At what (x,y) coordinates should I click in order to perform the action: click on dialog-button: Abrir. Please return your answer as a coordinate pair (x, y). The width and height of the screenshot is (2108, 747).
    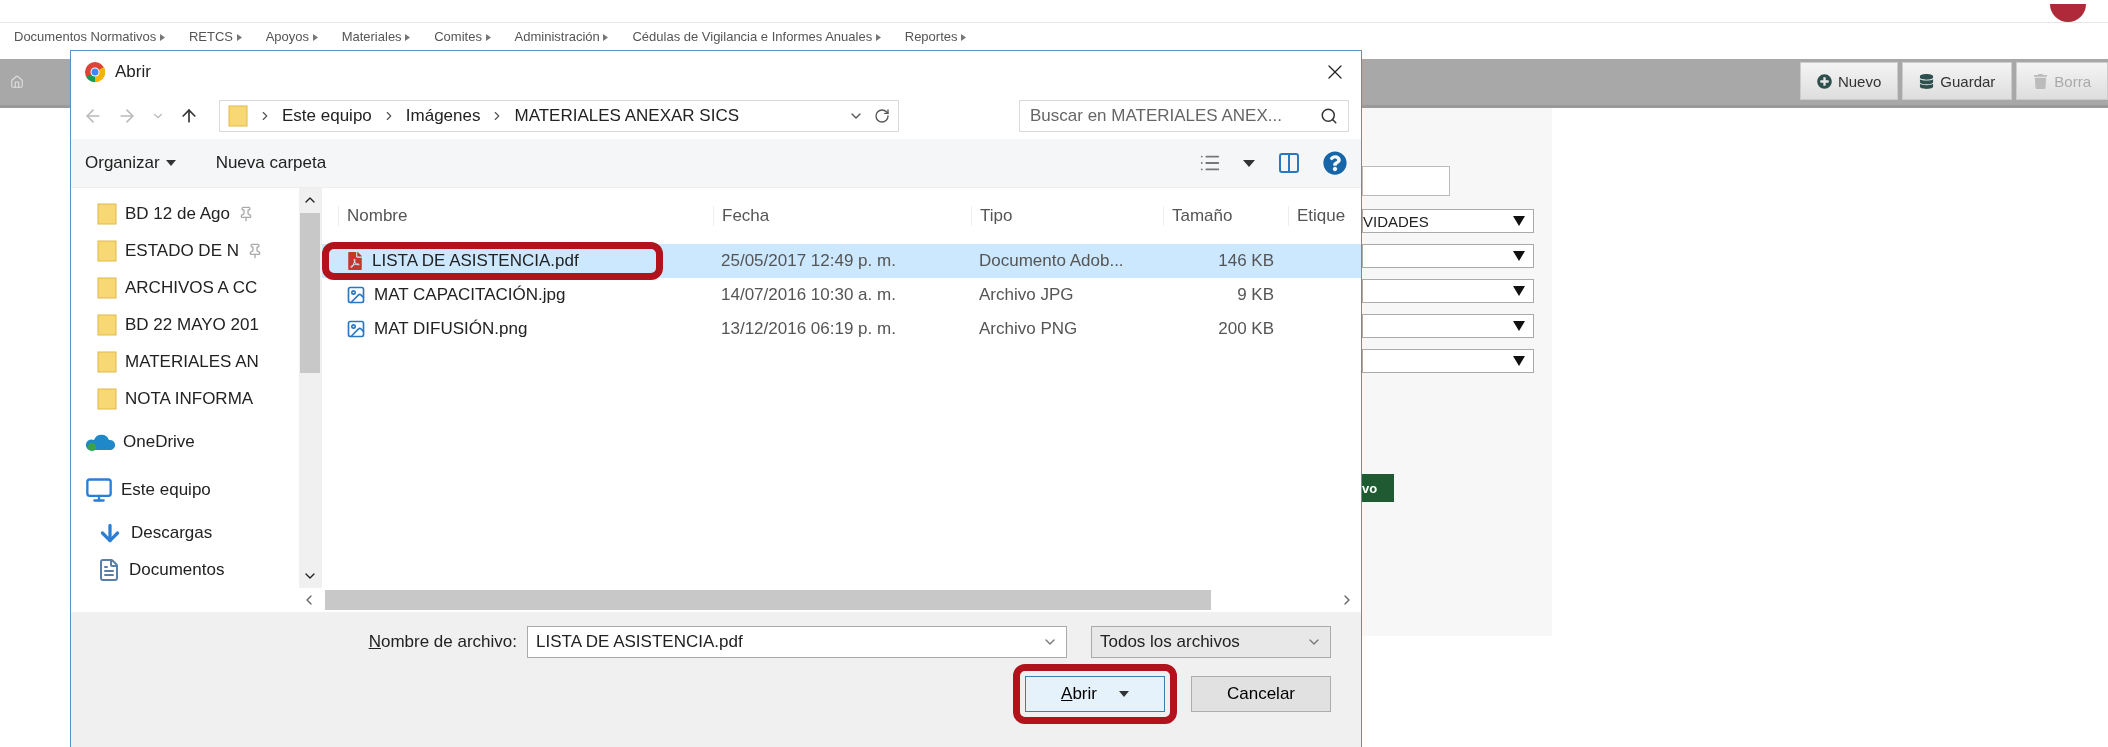
    Looking at the image, I should click on (1095, 694).